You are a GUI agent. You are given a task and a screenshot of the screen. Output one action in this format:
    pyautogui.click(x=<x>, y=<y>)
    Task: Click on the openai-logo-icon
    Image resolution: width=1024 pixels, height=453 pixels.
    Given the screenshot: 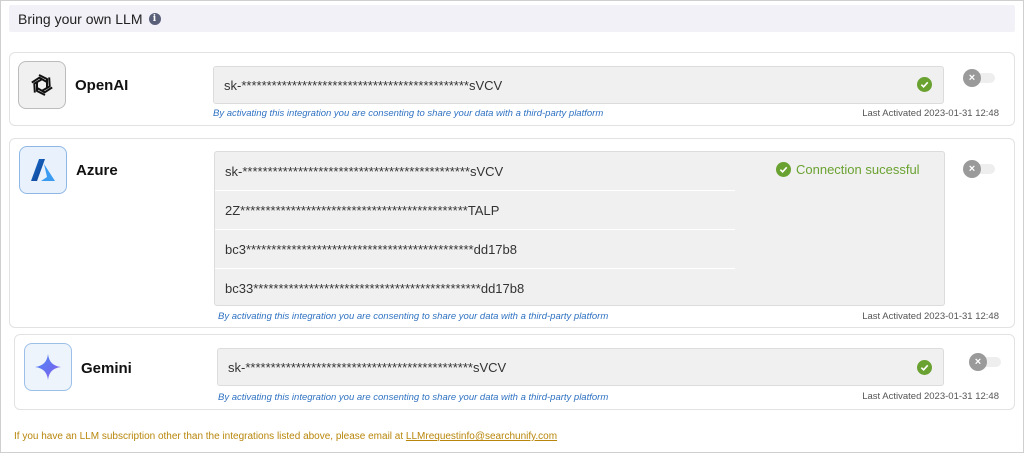 What is the action you would take?
    pyautogui.click(x=42, y=85)
    